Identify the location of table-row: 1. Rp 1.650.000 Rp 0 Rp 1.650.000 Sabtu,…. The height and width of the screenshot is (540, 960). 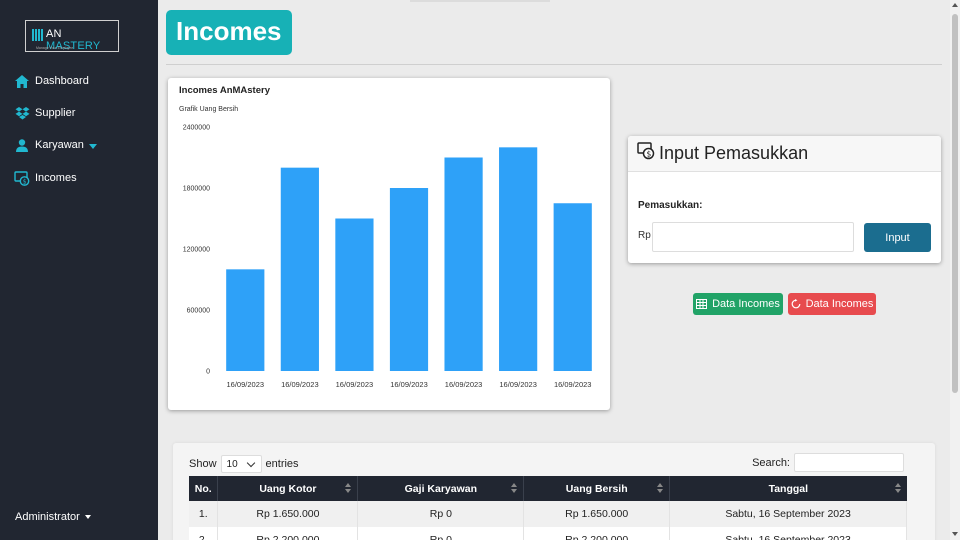
(548, 514).